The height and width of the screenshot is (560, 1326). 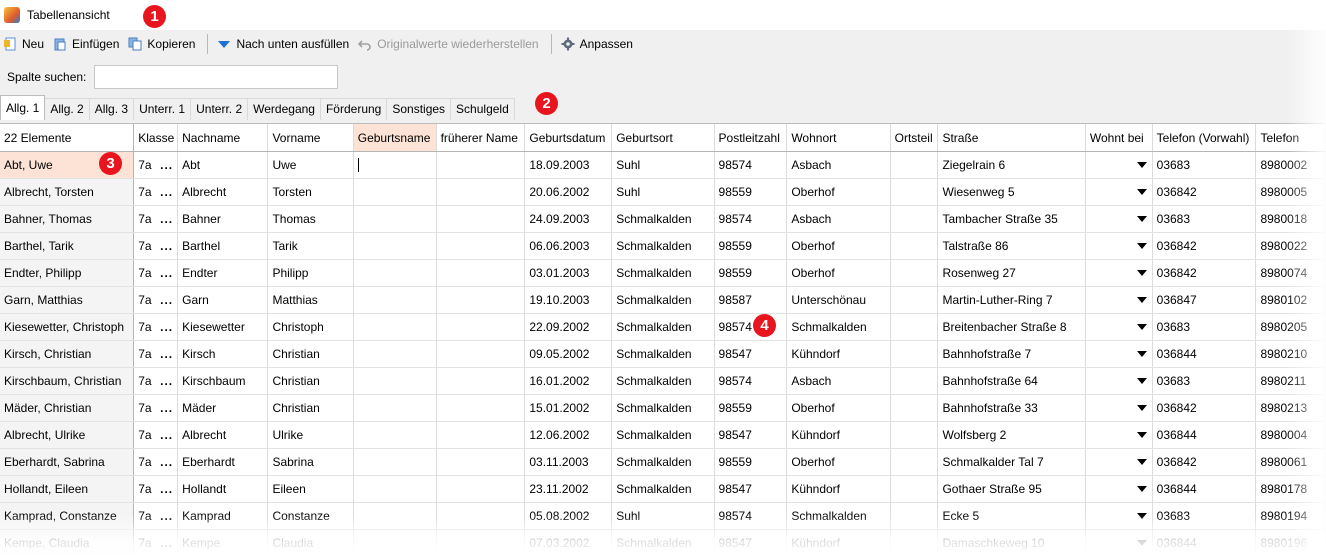 What do you see at coordinates (1011, 192) in the screenshot?
I see `strasse-cell: Wiesenweg 5` at bounding box center [1011, 192].